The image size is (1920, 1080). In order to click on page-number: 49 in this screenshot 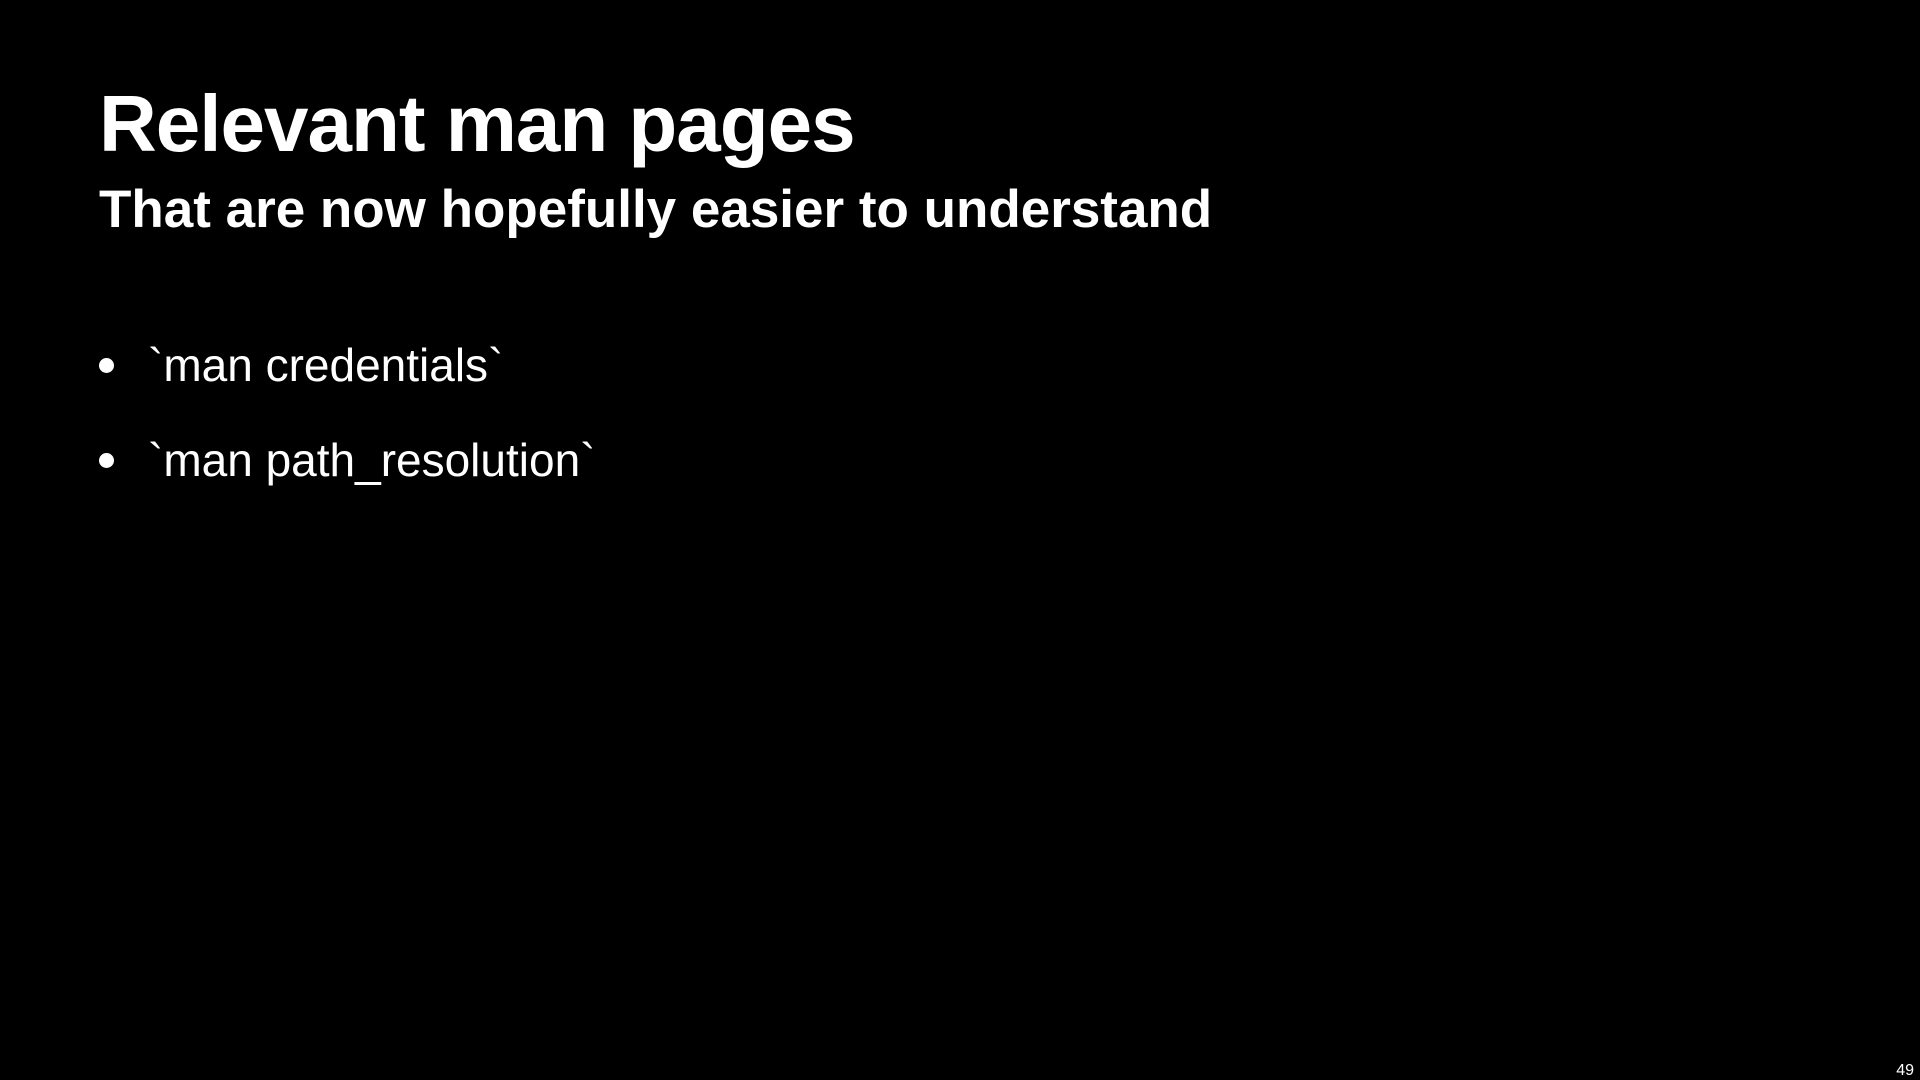, I will do `click(1905, 1070)`.